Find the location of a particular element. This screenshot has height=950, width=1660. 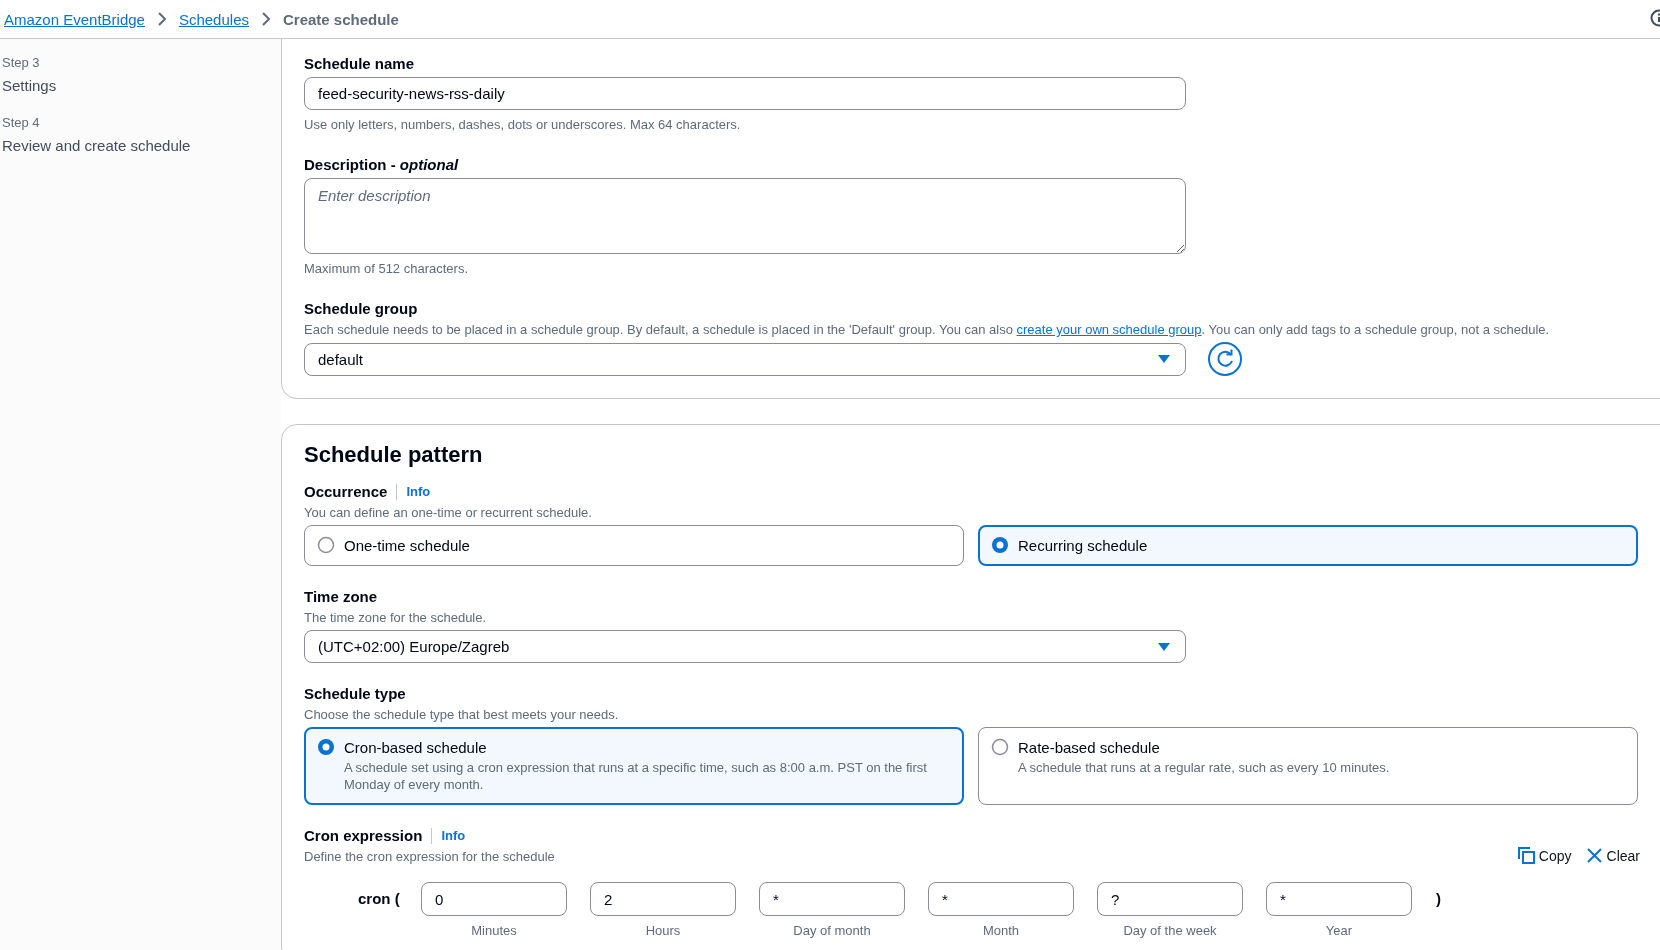

field-label: Schedule group is located at coordinates (361, 309).